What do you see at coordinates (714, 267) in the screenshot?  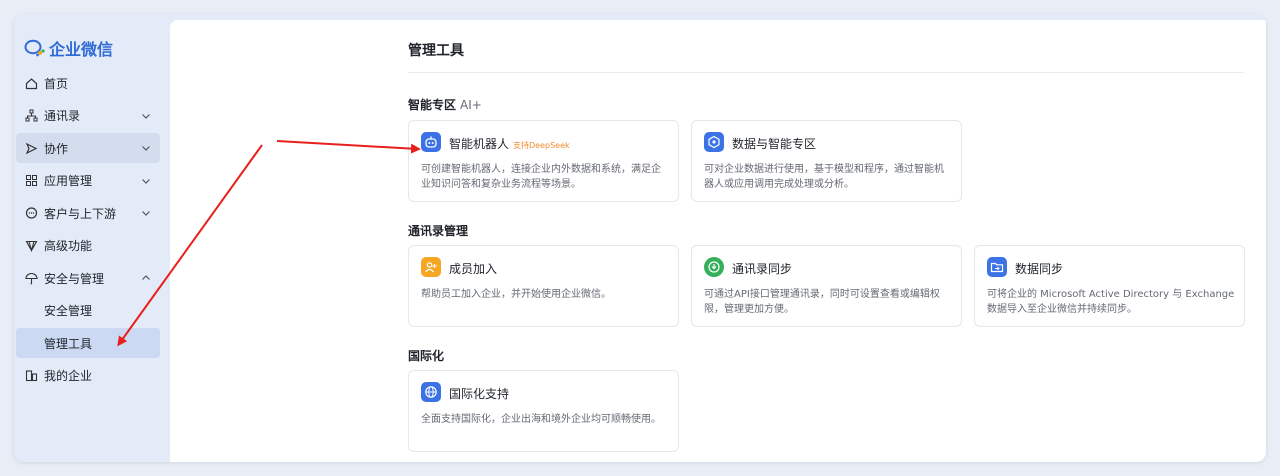 I see `contacts-sync-icon` at bounding box center [714, 267].